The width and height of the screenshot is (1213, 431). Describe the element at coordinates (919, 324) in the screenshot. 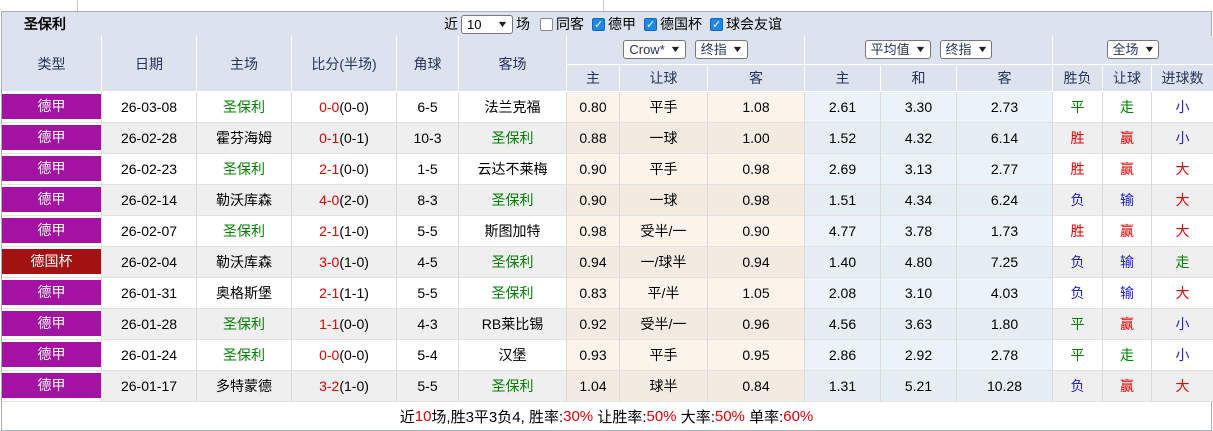

I see `euro-draw-odds: 3.63` at that location.